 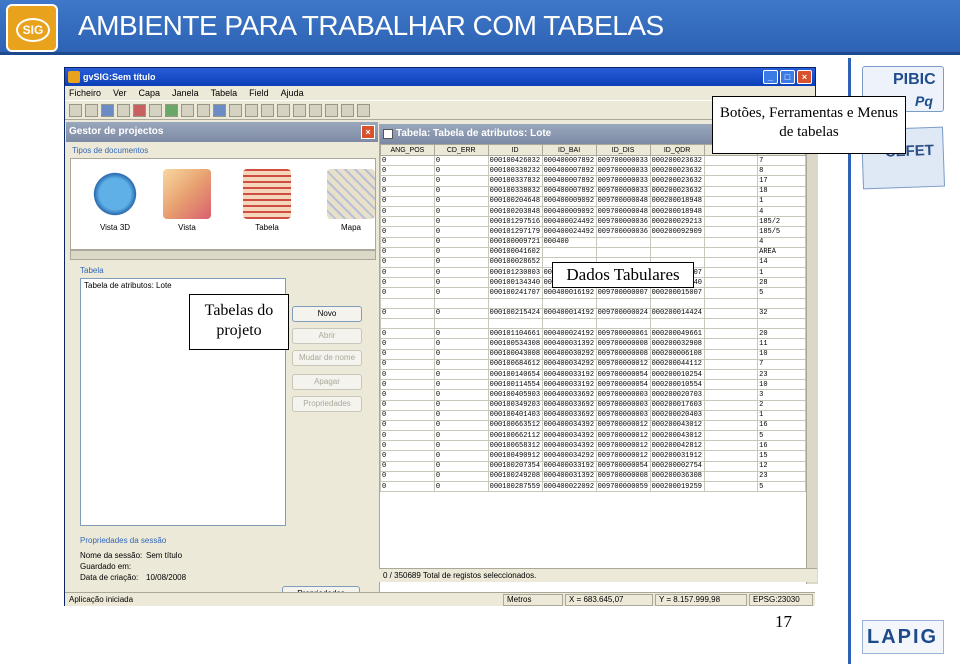 What do you see at coordinates (235, 110) in the screenshot?
I see `sort-icon` at bounding box center [235, 110].